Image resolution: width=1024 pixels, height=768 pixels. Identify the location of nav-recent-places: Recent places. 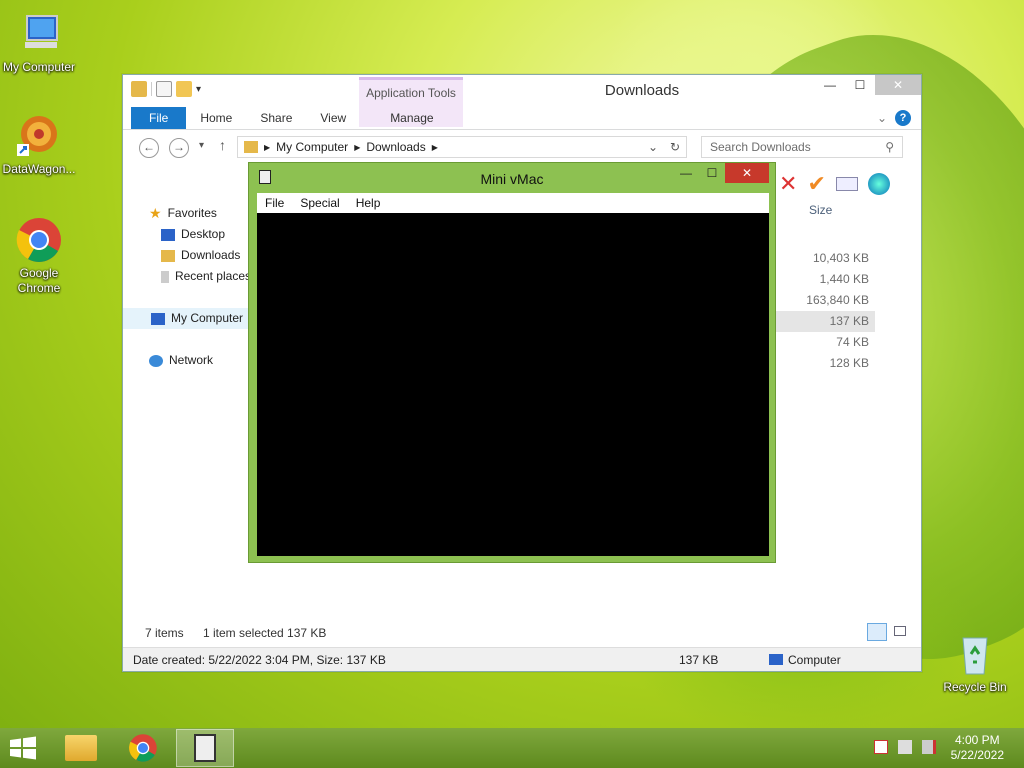
(206, 276).